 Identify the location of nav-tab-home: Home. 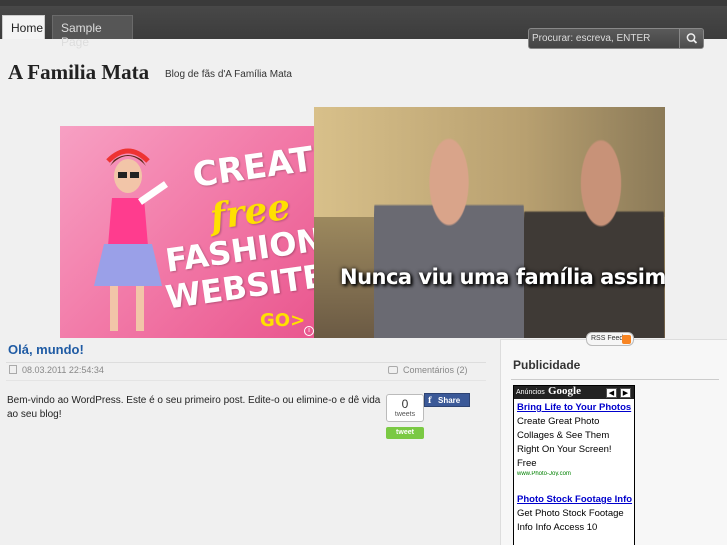
(23, 27).